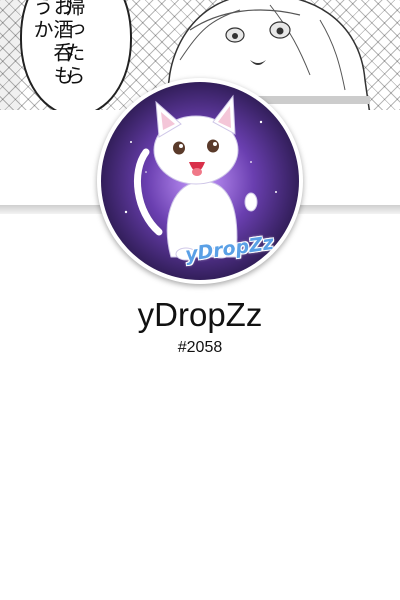  Describe the element at coordinates (200, 314) in the screenshot. I see `username: yDropZz` at that location.